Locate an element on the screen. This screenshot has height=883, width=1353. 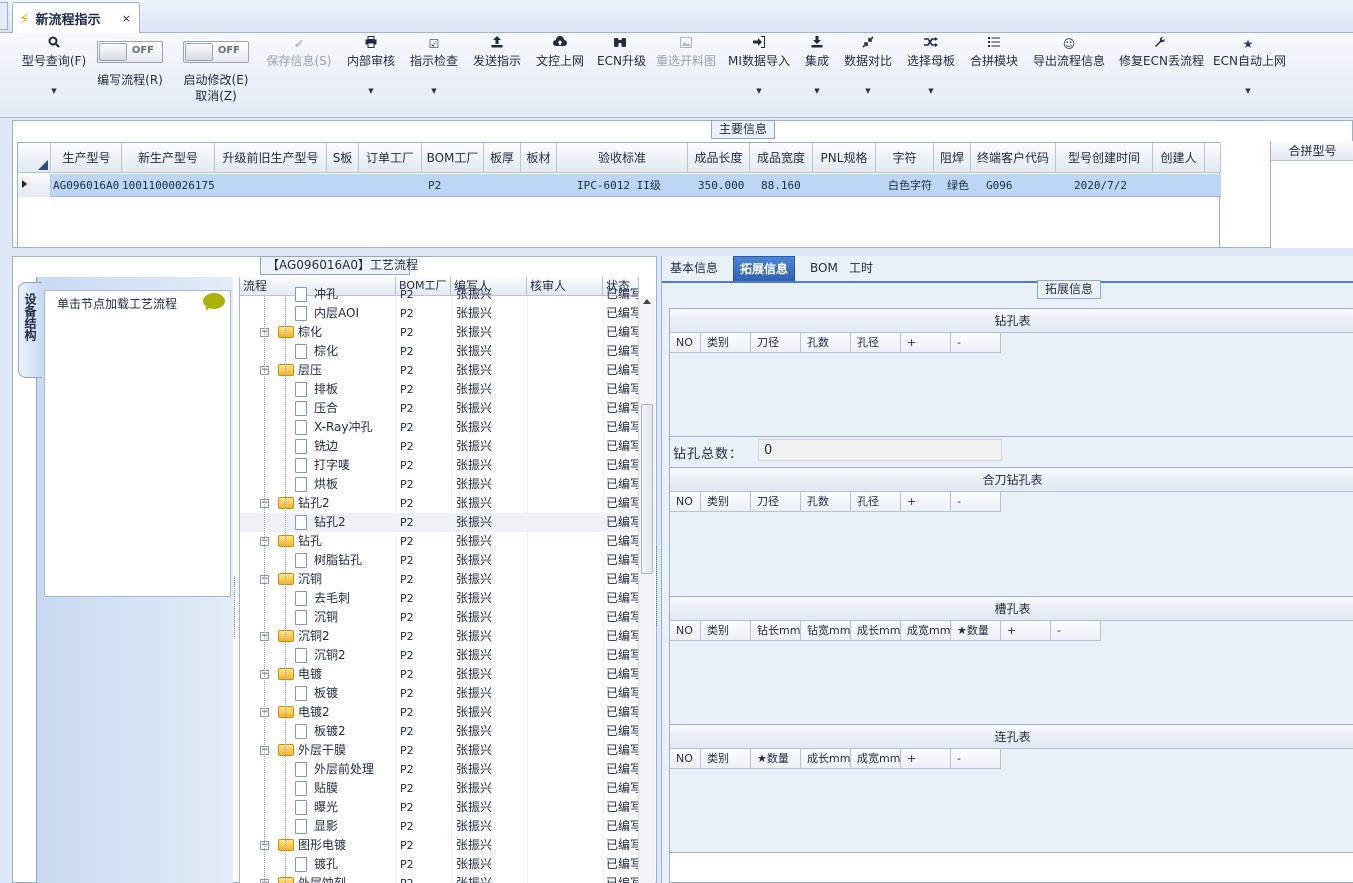
tree-row: −钻孔2P2张振兴已编写 is located at coordinates (440, 503).